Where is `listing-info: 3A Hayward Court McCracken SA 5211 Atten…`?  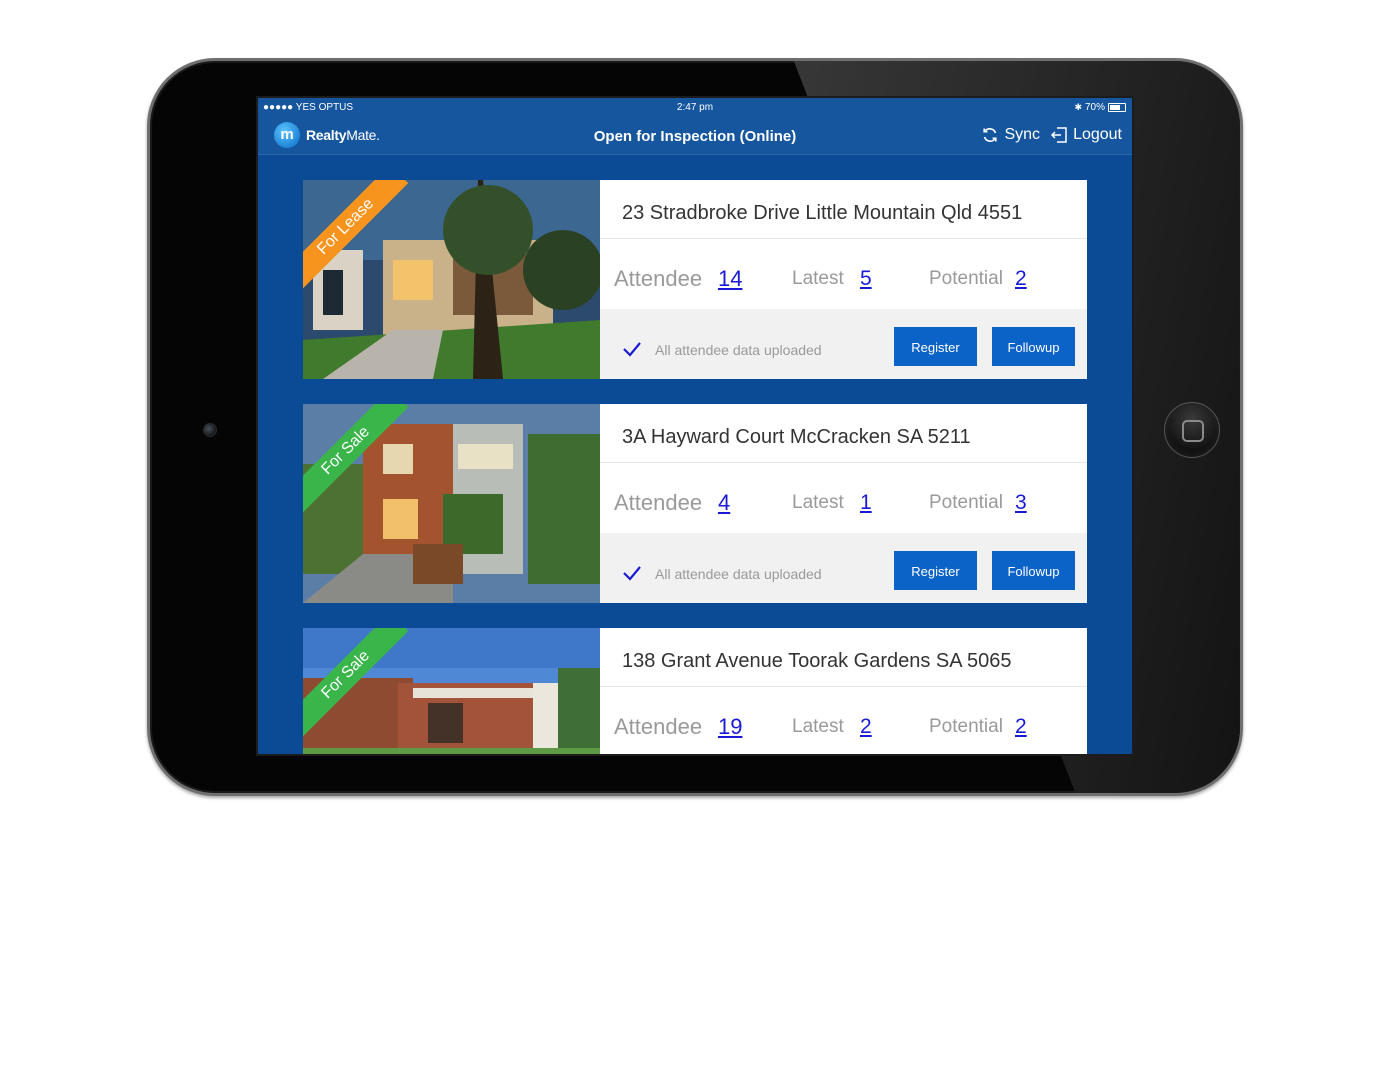 listing-info: 3A Hayward Court McCracken SA 5211 Atten… is located at coordinates (843, 503).